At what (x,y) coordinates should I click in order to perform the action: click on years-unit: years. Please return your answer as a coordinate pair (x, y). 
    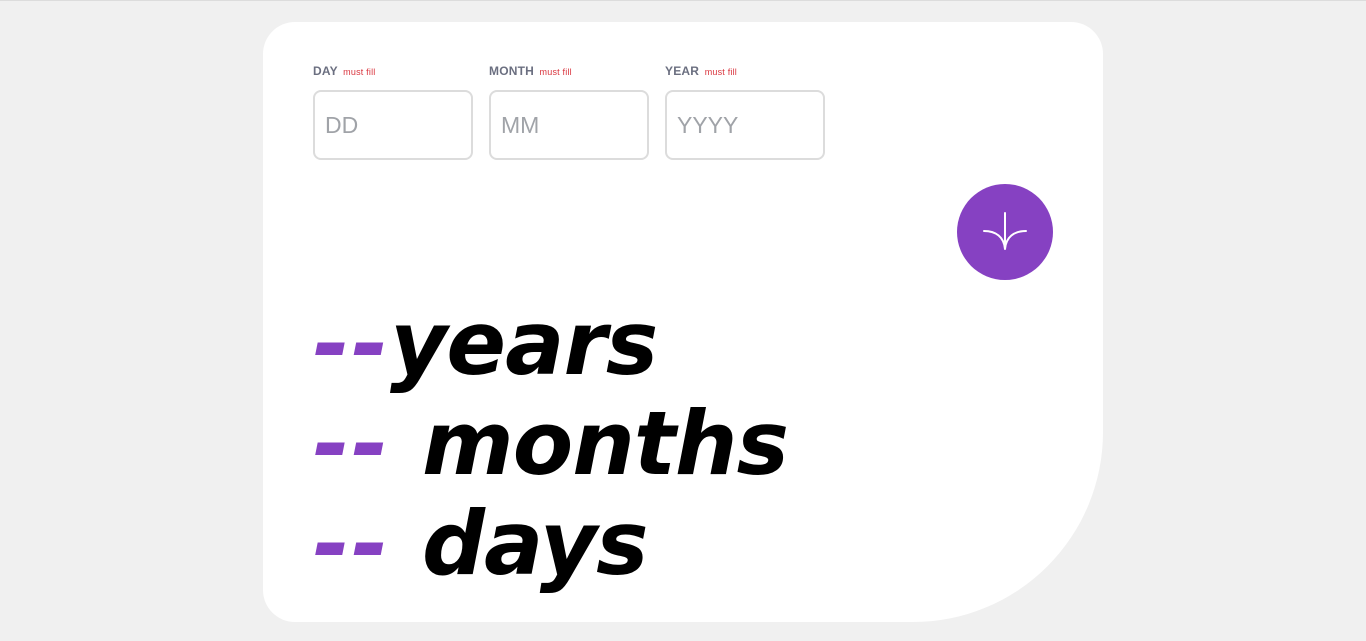
    Looking at the image, I should click on (524, 343).